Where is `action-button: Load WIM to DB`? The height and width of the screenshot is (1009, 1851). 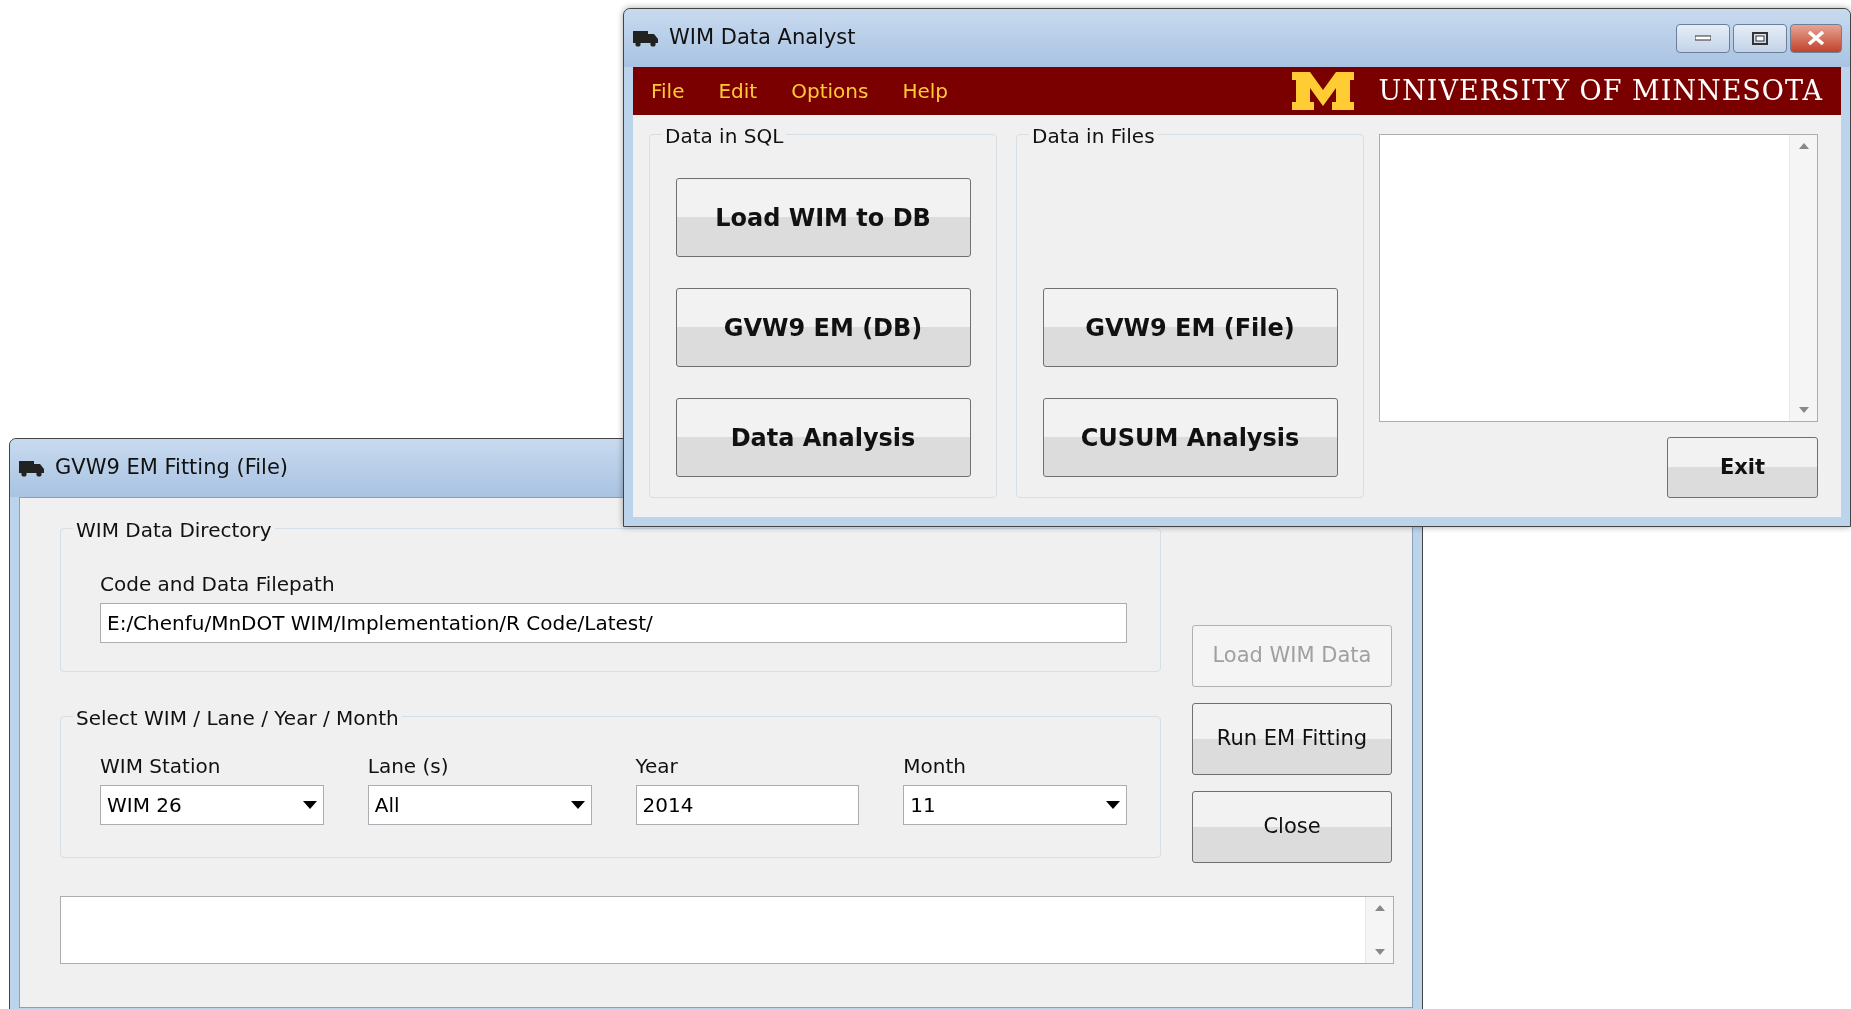 action-button: Load WIM to DB is located at coordinates (823, 217).